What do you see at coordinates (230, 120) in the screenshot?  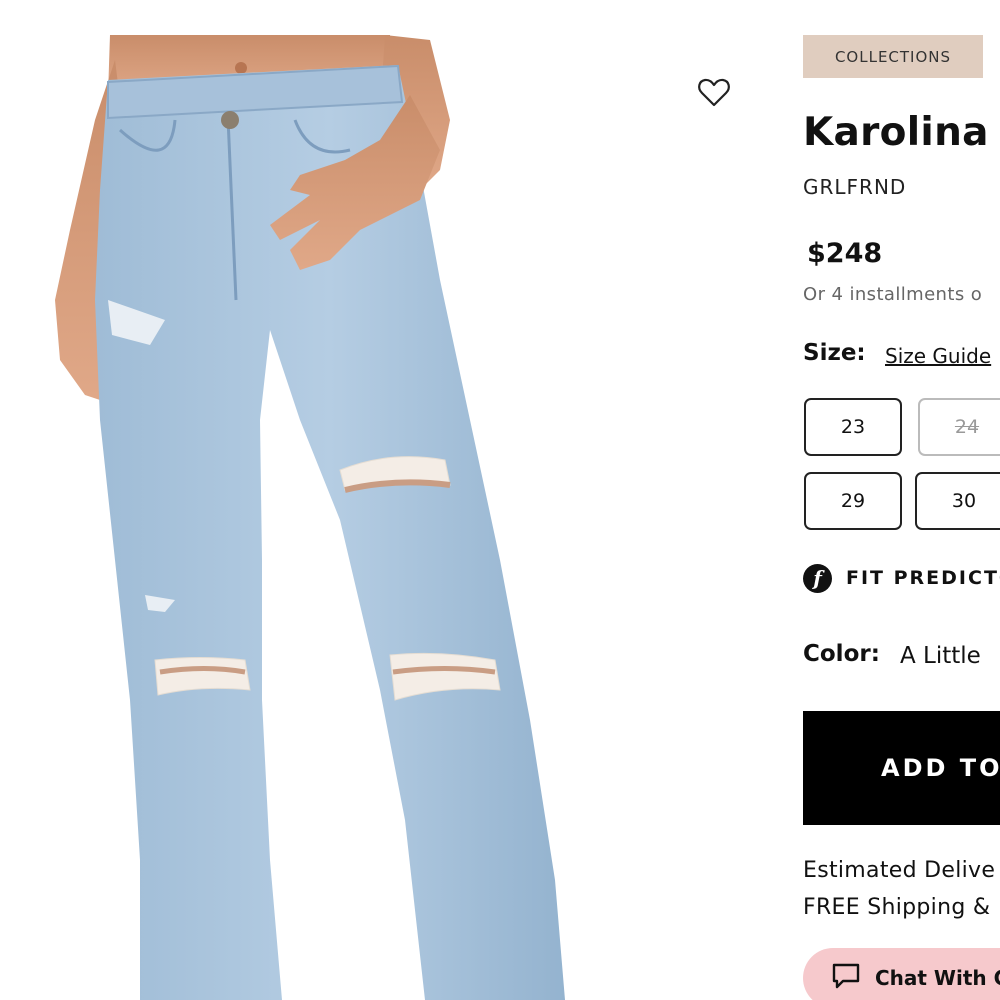 I see `button` at bounding box center [230, 120].